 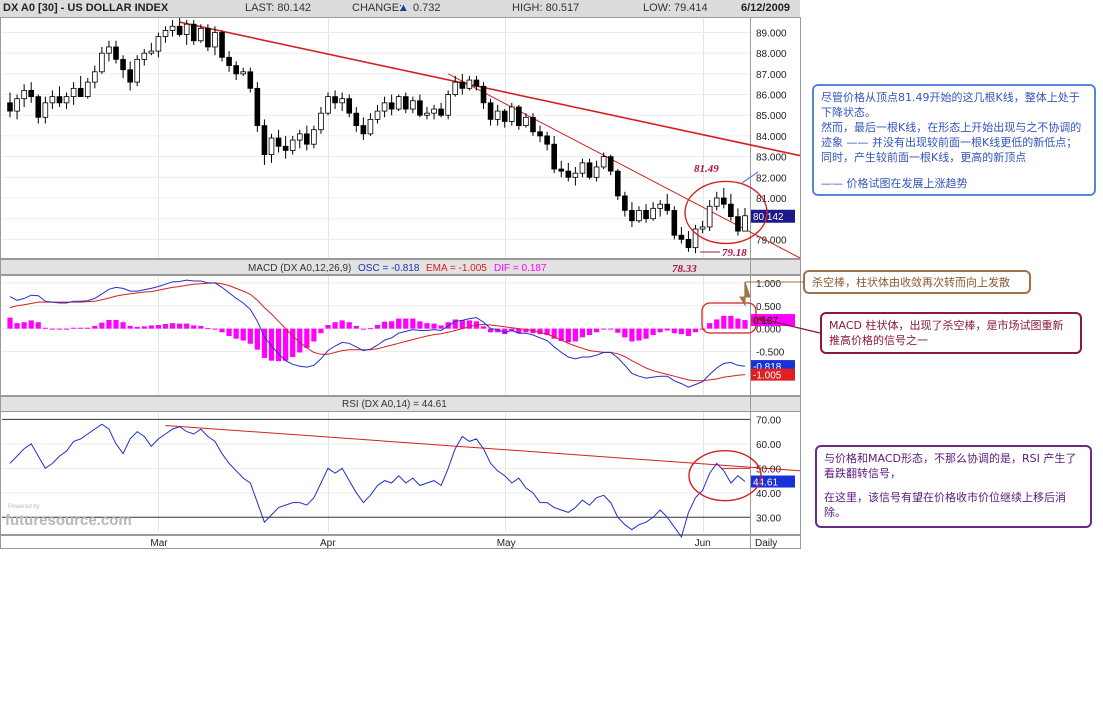 What do you see at coordinates (377, 8) in the screenshot?
I see `change-label: CHANGE:` at bounding box center [377, 8].